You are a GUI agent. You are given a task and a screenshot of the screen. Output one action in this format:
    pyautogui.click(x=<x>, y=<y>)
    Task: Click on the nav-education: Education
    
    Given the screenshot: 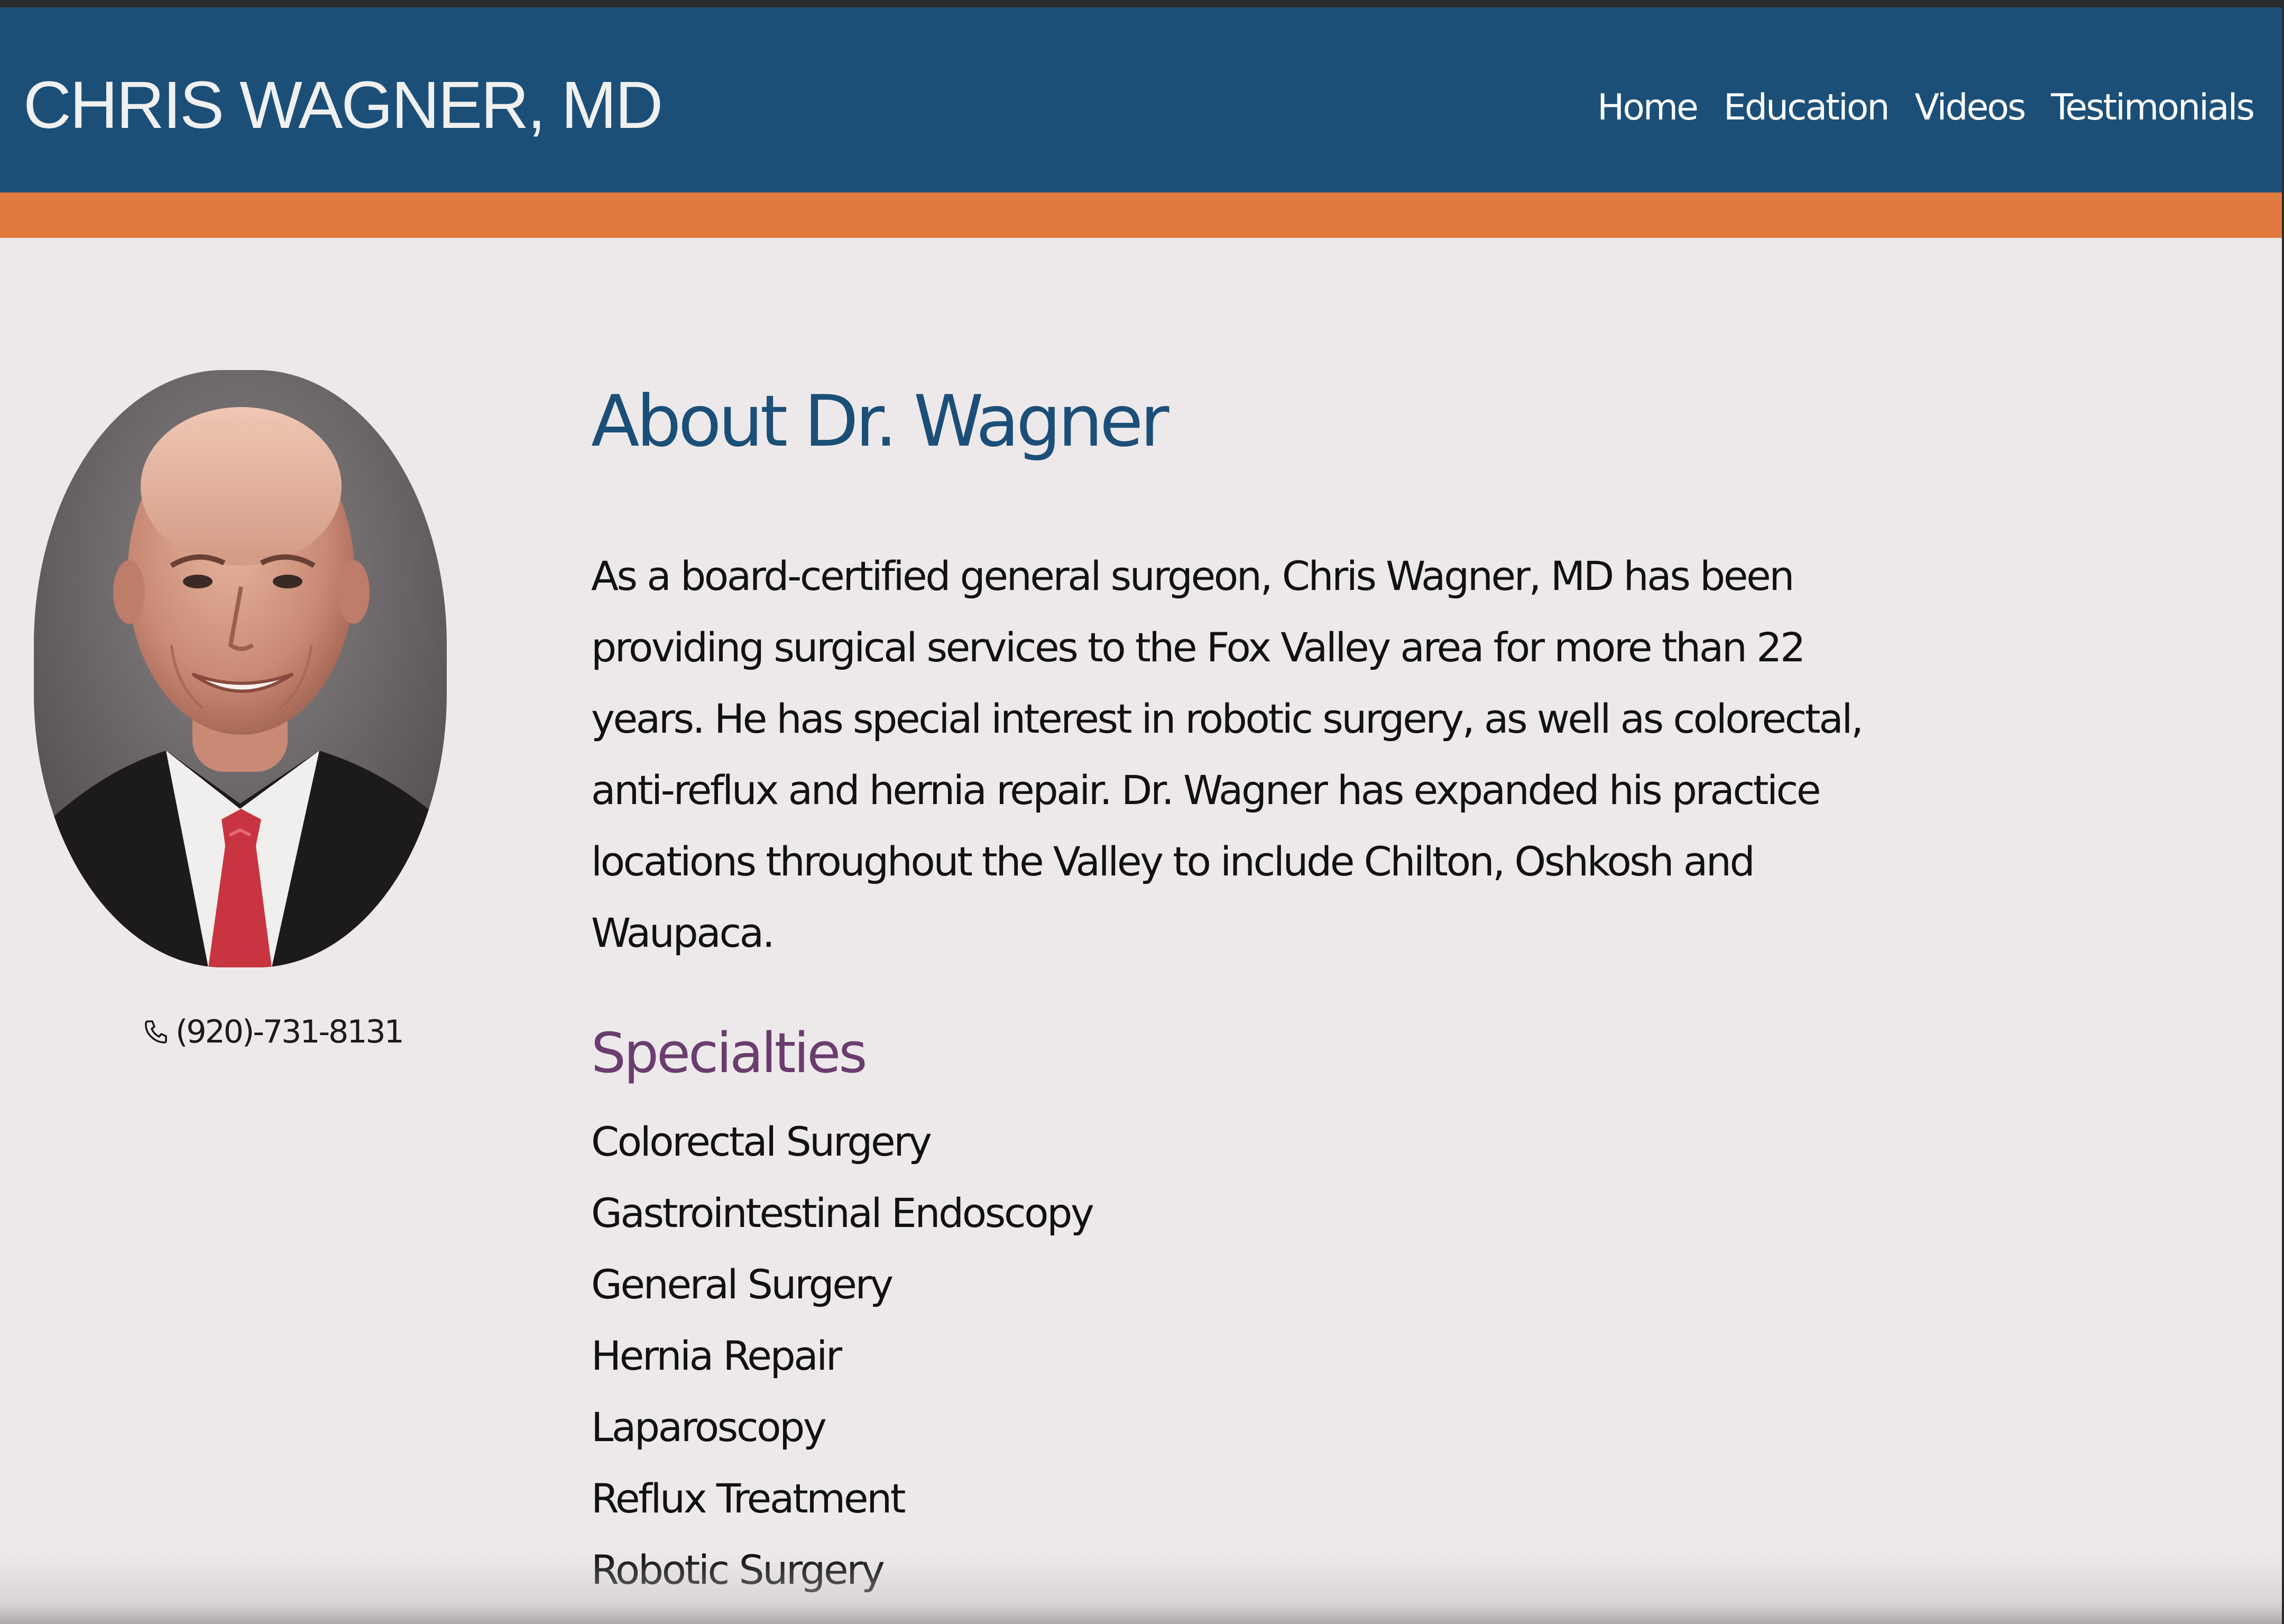 What is the action you would take?
    pyautogui.click(x=1807, y=107)
    